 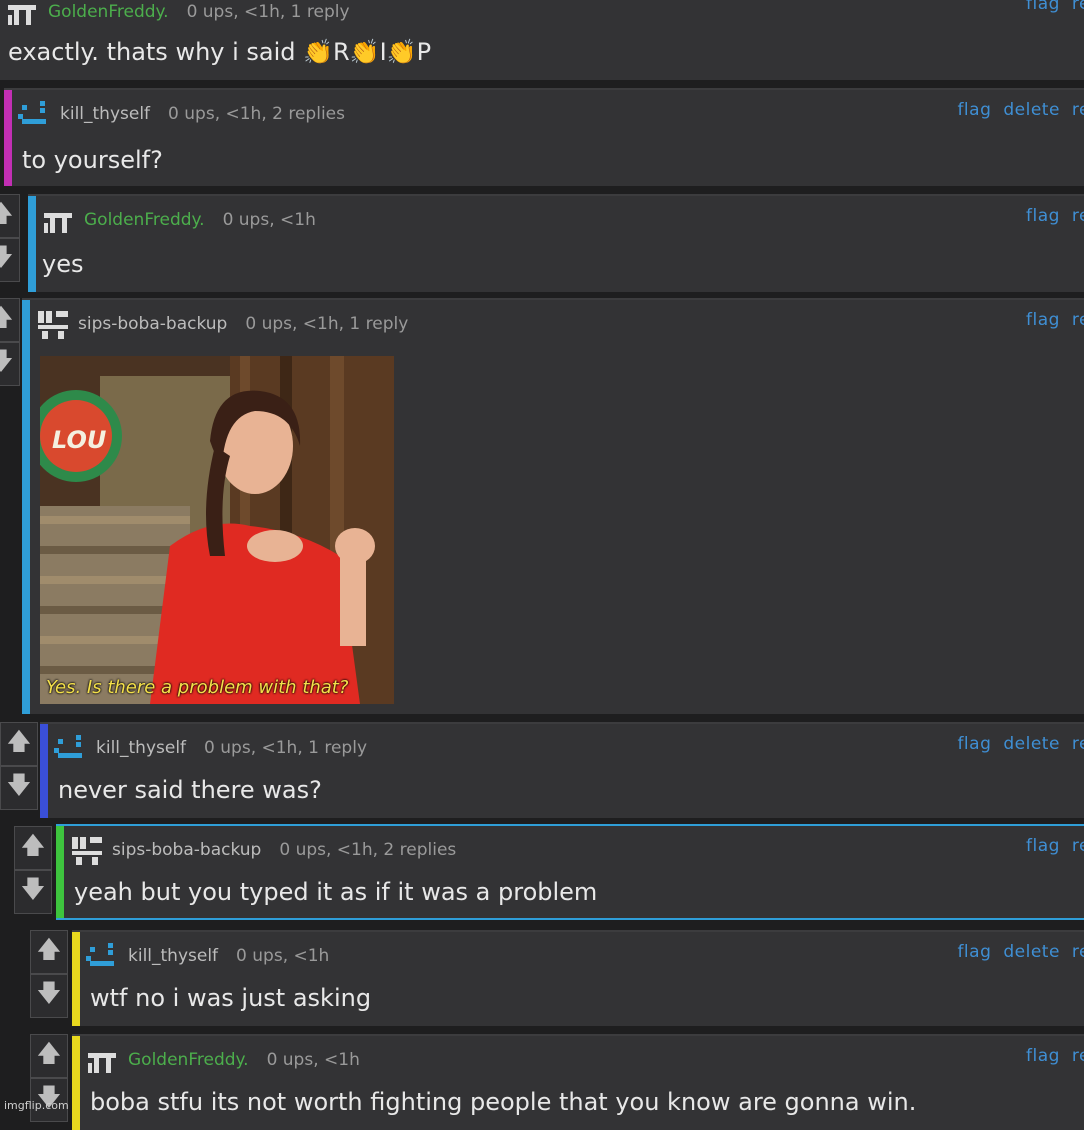 I want to click on gif-image: LOU Yes. Is there a problem with that?, so click(x=217, y=530).